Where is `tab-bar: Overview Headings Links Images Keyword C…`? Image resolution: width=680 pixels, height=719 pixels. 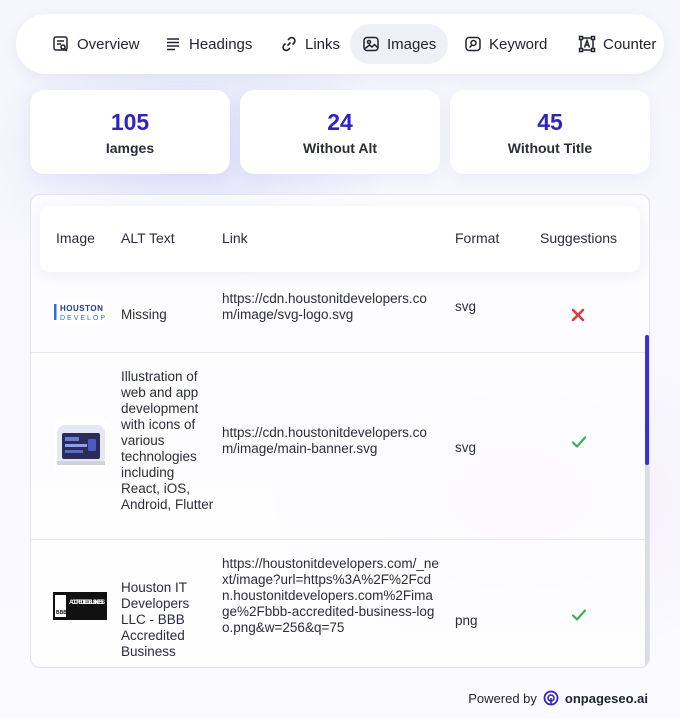
tab-bar: Overview Headings Links Images Keyword C… is located at coordinates (340, 44).